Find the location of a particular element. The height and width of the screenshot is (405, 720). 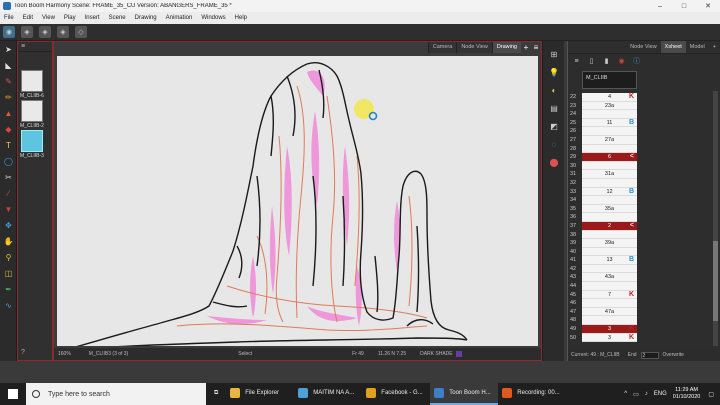

clock: 11:29 AM 01/10/2020 is located at coordinates (687, 394).